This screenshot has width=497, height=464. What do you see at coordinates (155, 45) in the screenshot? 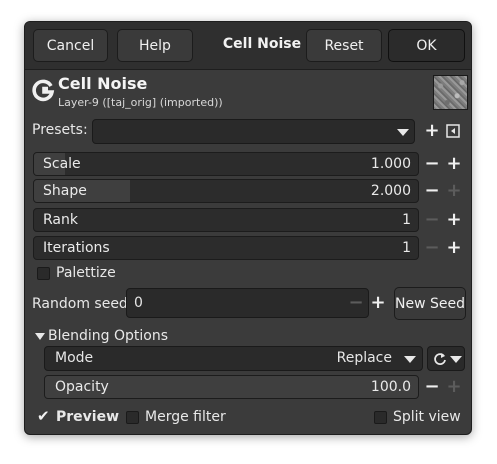
I see `help-button: Help` at bounding box center [155, 45].